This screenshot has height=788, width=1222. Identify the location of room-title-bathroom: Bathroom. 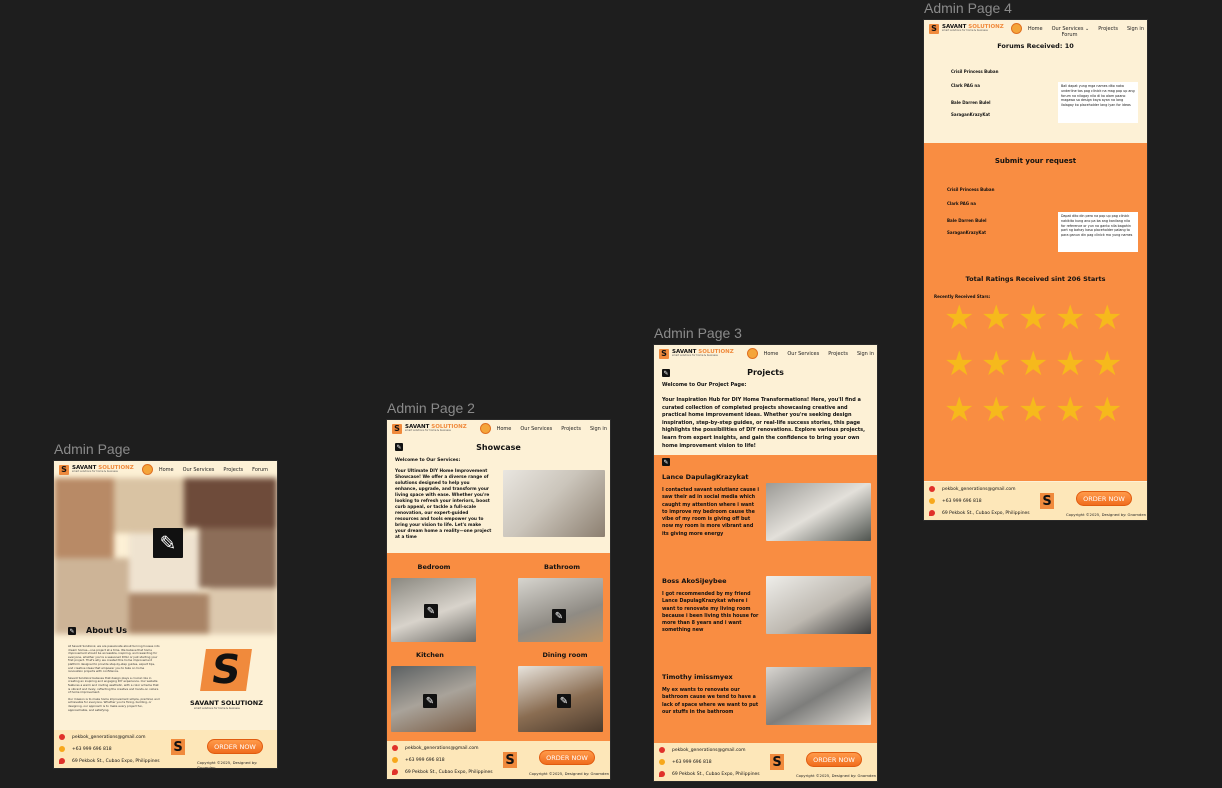
(562, 567).